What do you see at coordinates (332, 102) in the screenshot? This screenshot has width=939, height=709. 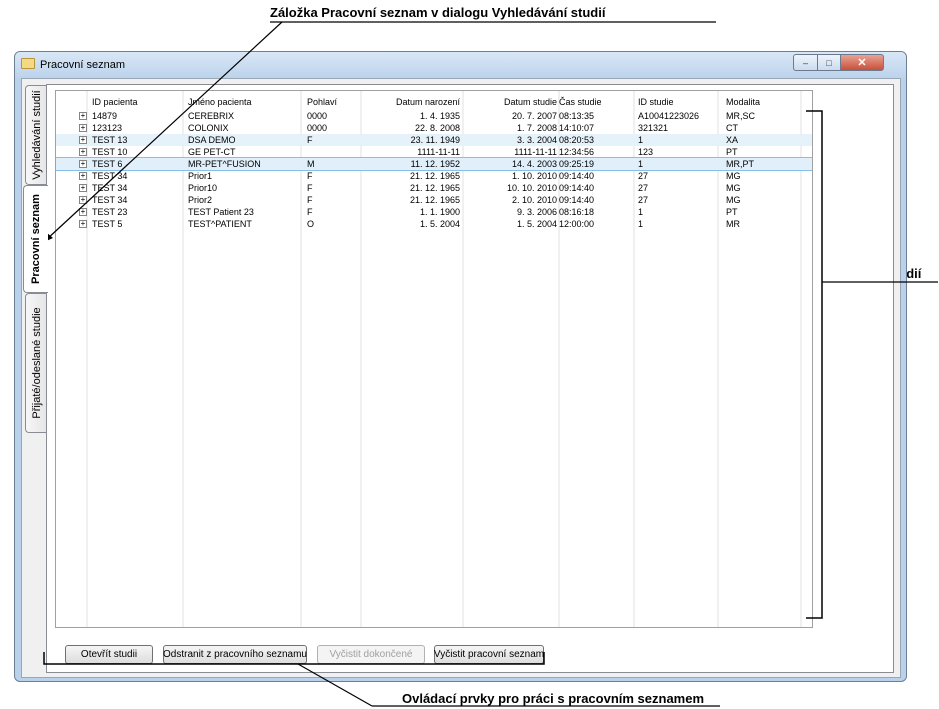 I see `header-sex: Pohlaví` at bounding box center [332, 102].